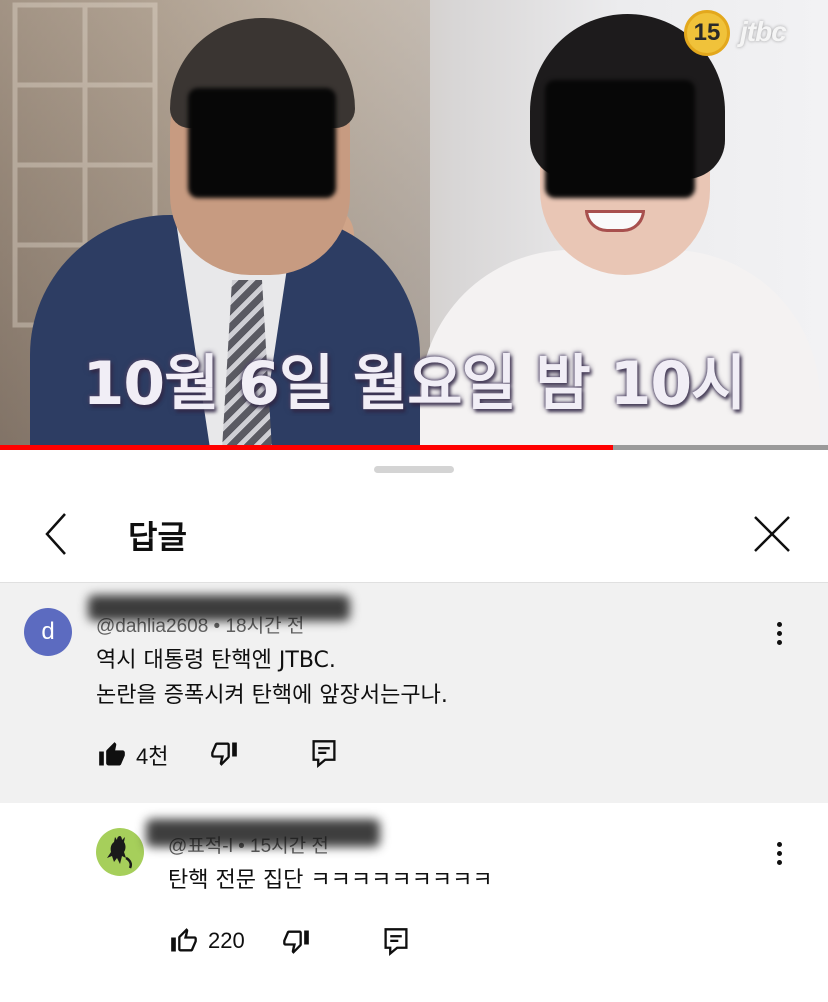  I want to click on chevron-left-icon, so click(55, 534).